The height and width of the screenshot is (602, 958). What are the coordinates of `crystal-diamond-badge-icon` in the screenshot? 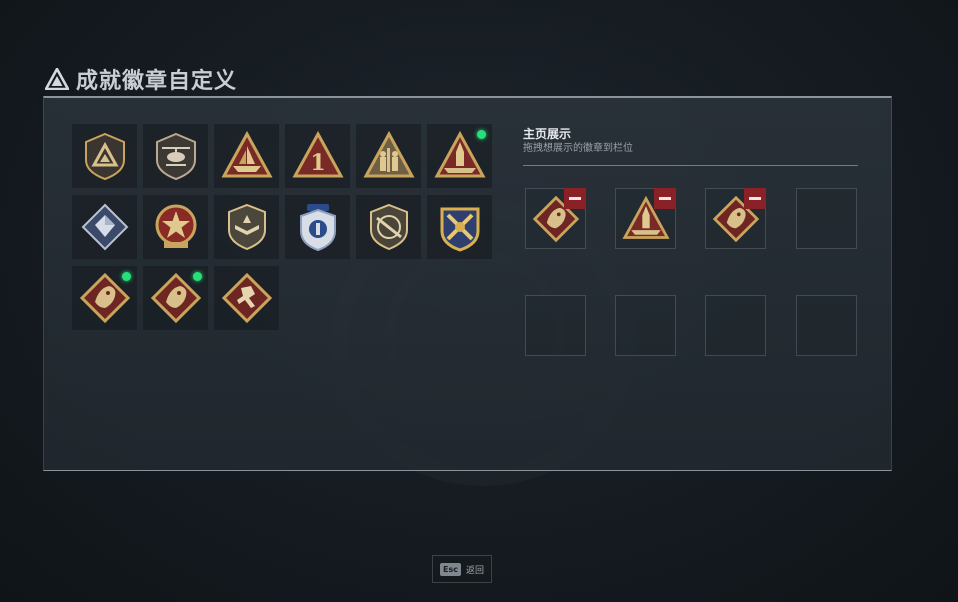 It's located at (104, 227).